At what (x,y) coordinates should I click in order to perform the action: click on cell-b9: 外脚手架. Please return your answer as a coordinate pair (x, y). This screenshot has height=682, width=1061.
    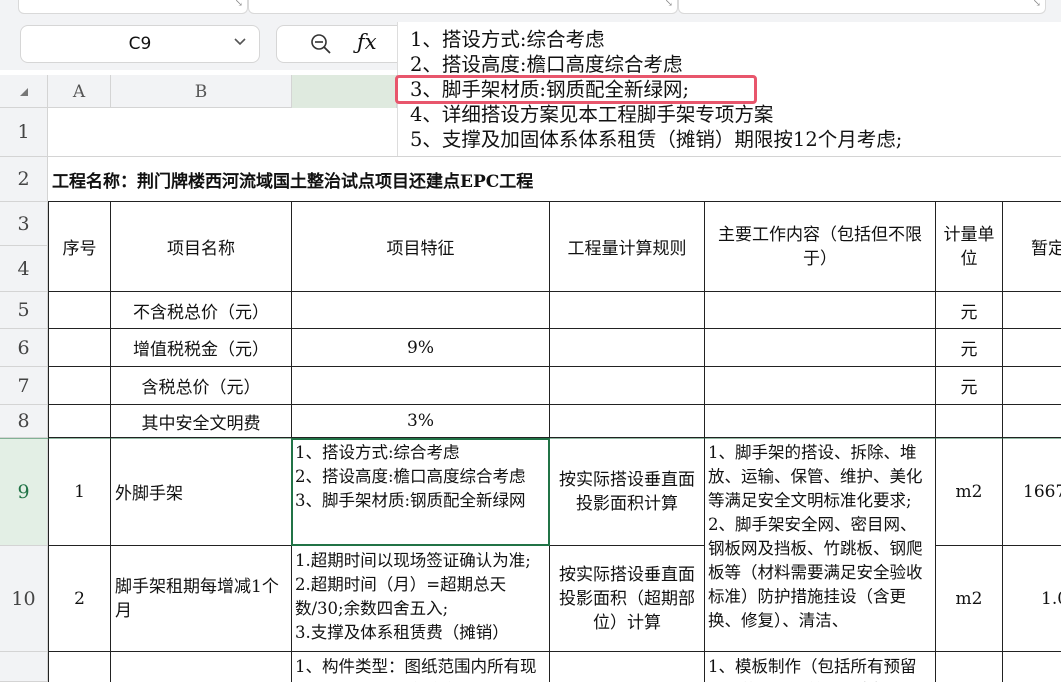
    Looking at the image, I should click on (201, 492).